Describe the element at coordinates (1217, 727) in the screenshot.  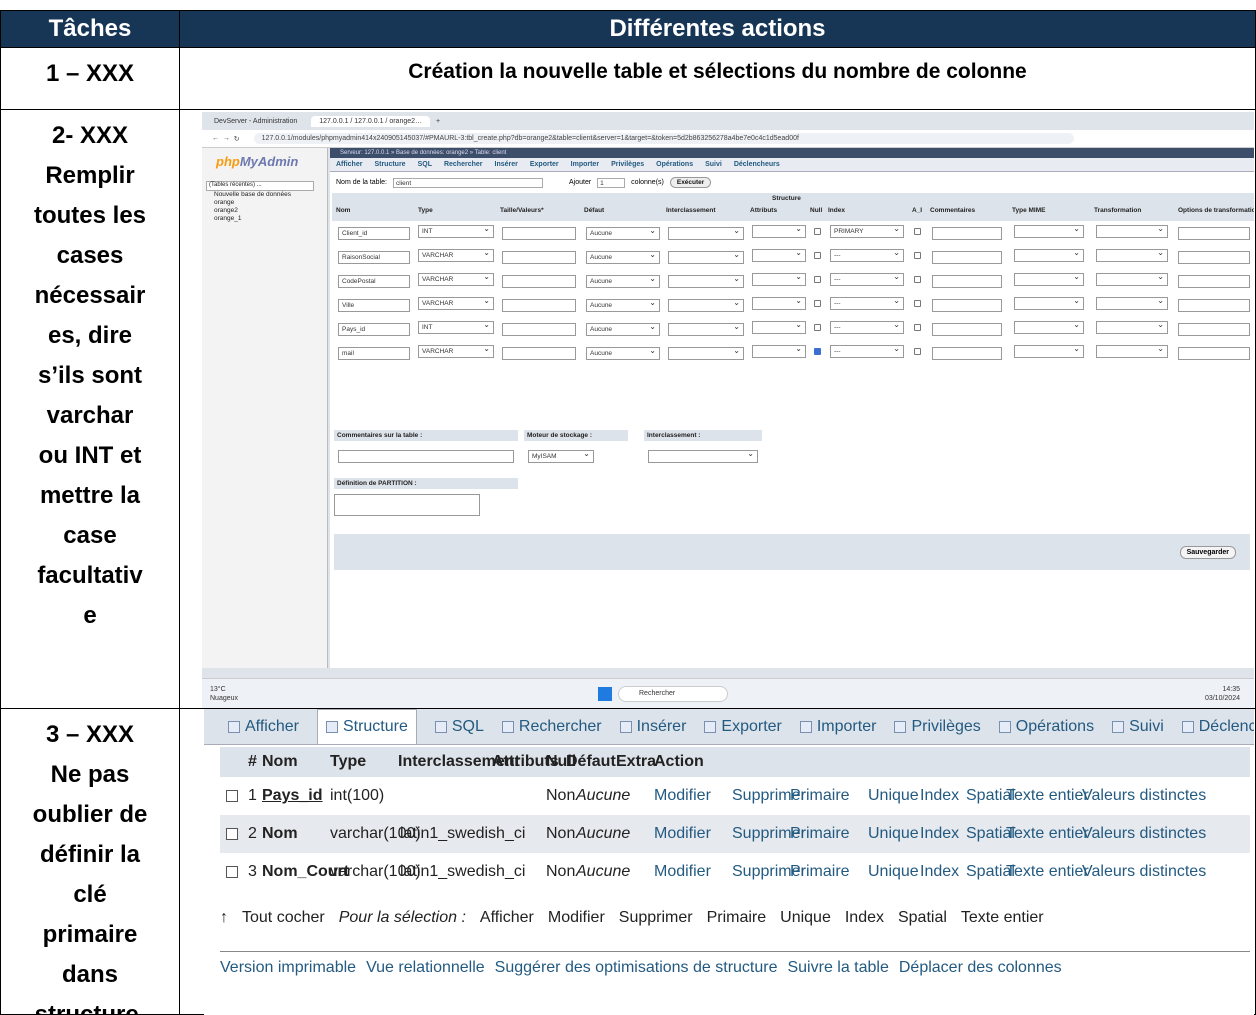
I see `struct-tab-10: Déclencheurs` at that location.